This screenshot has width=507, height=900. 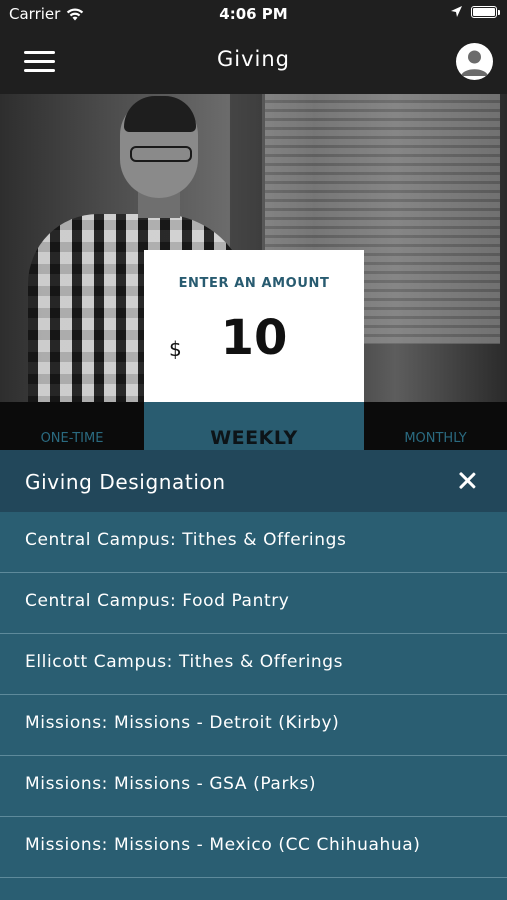 What do you see at coordinates (72, 426) in the screenshot?
I see `frequency-tab-one-time: ONE-TIME` at bounding box center [72, 426].